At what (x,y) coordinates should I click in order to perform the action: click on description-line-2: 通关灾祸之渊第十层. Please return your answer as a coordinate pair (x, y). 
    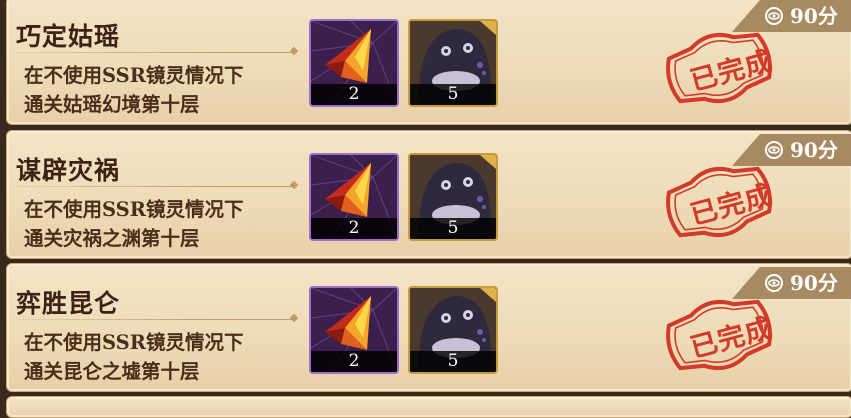
    Looking at the image, I should click on (112, 238).